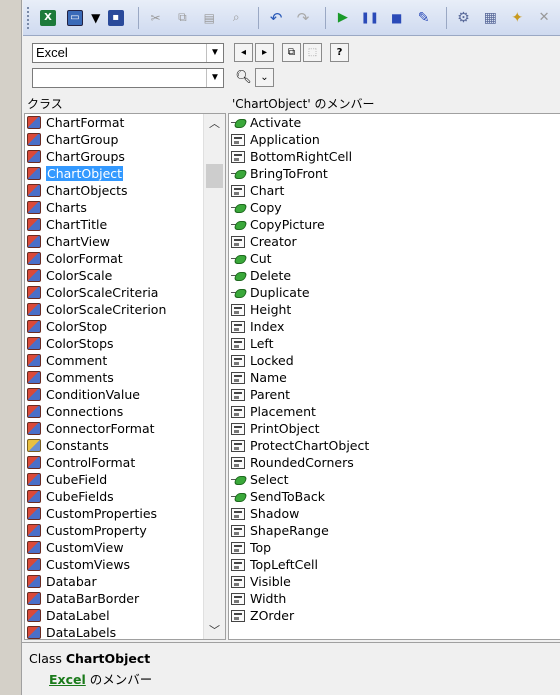 The height and width of the screenshot is (695, 560). What do you see at coordinates (125, 241) in the screenshot?
I see `class-list-item: ChartView` at bounding box center [125, 241].